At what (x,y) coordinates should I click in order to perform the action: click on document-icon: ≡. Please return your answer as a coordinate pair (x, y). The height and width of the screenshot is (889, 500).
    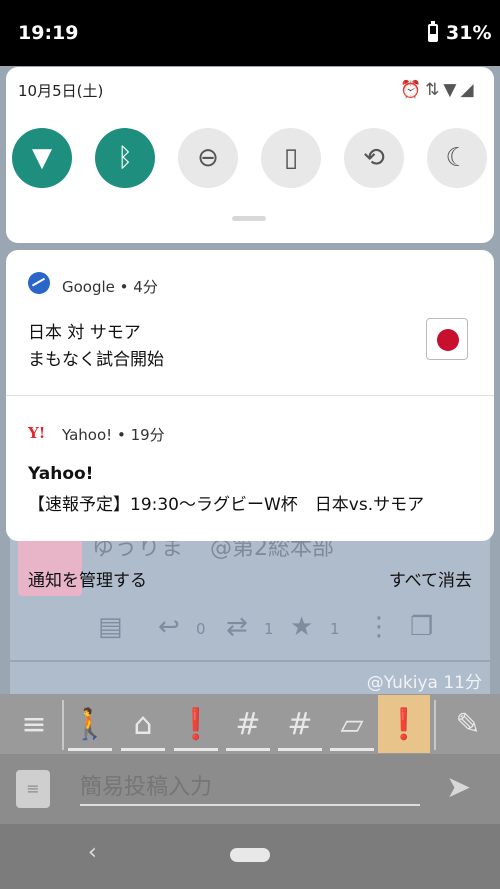
    Looking at the image, I should click on (33, 789).